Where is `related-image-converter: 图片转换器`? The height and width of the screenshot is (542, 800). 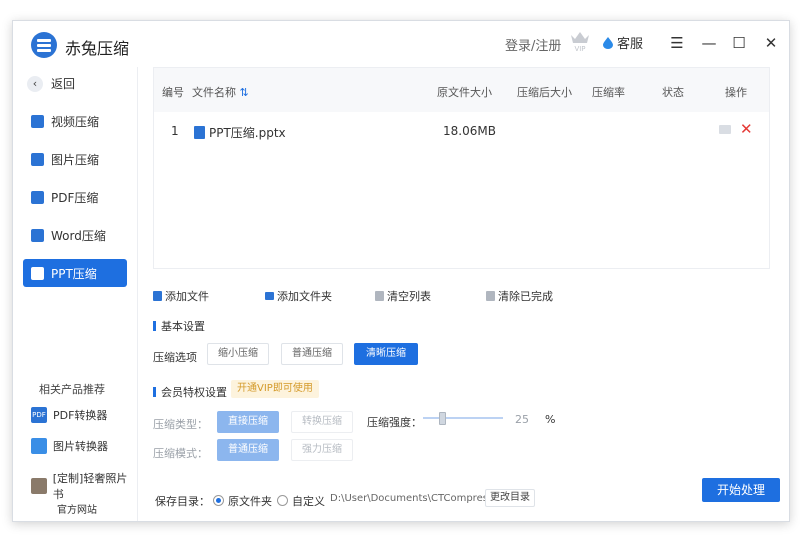
related-image-converter: 图片转换器 is located at coordinates (69, 446).